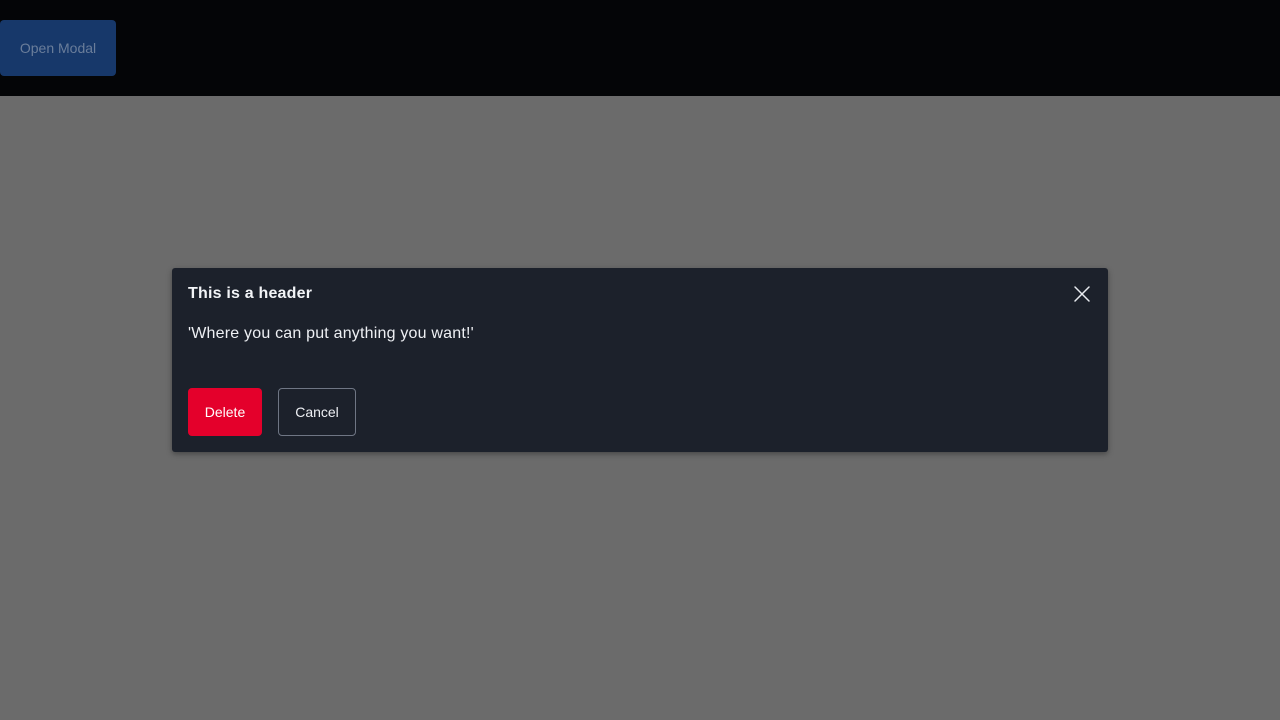 This screenshot has width=1280, height=720. Describe the element at coordinates (640, 48) in the screenshot. I see `top-bar: Open Modal` at that location.